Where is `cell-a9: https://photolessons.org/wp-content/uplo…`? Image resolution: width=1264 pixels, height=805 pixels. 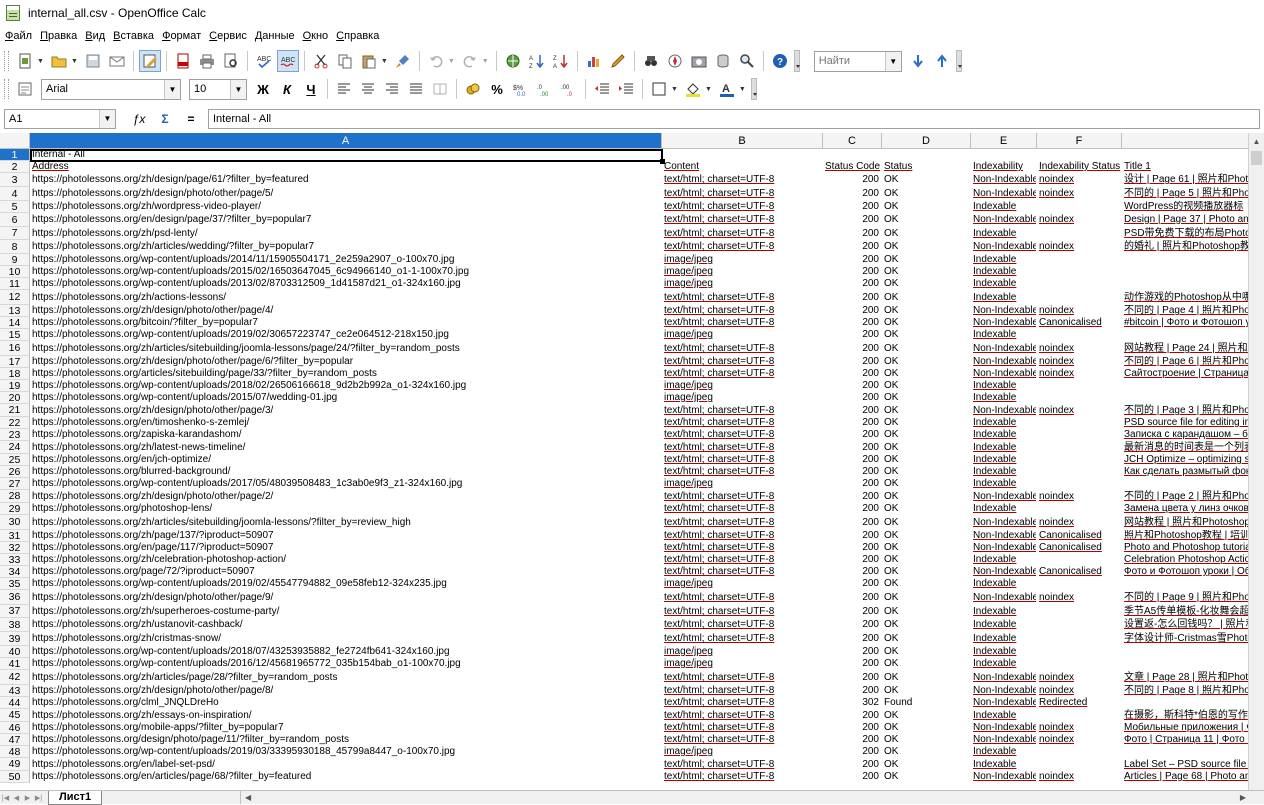
cell-a9: https://photolessons.org/wp-content/uplo… is located at coordinates (346, 260).